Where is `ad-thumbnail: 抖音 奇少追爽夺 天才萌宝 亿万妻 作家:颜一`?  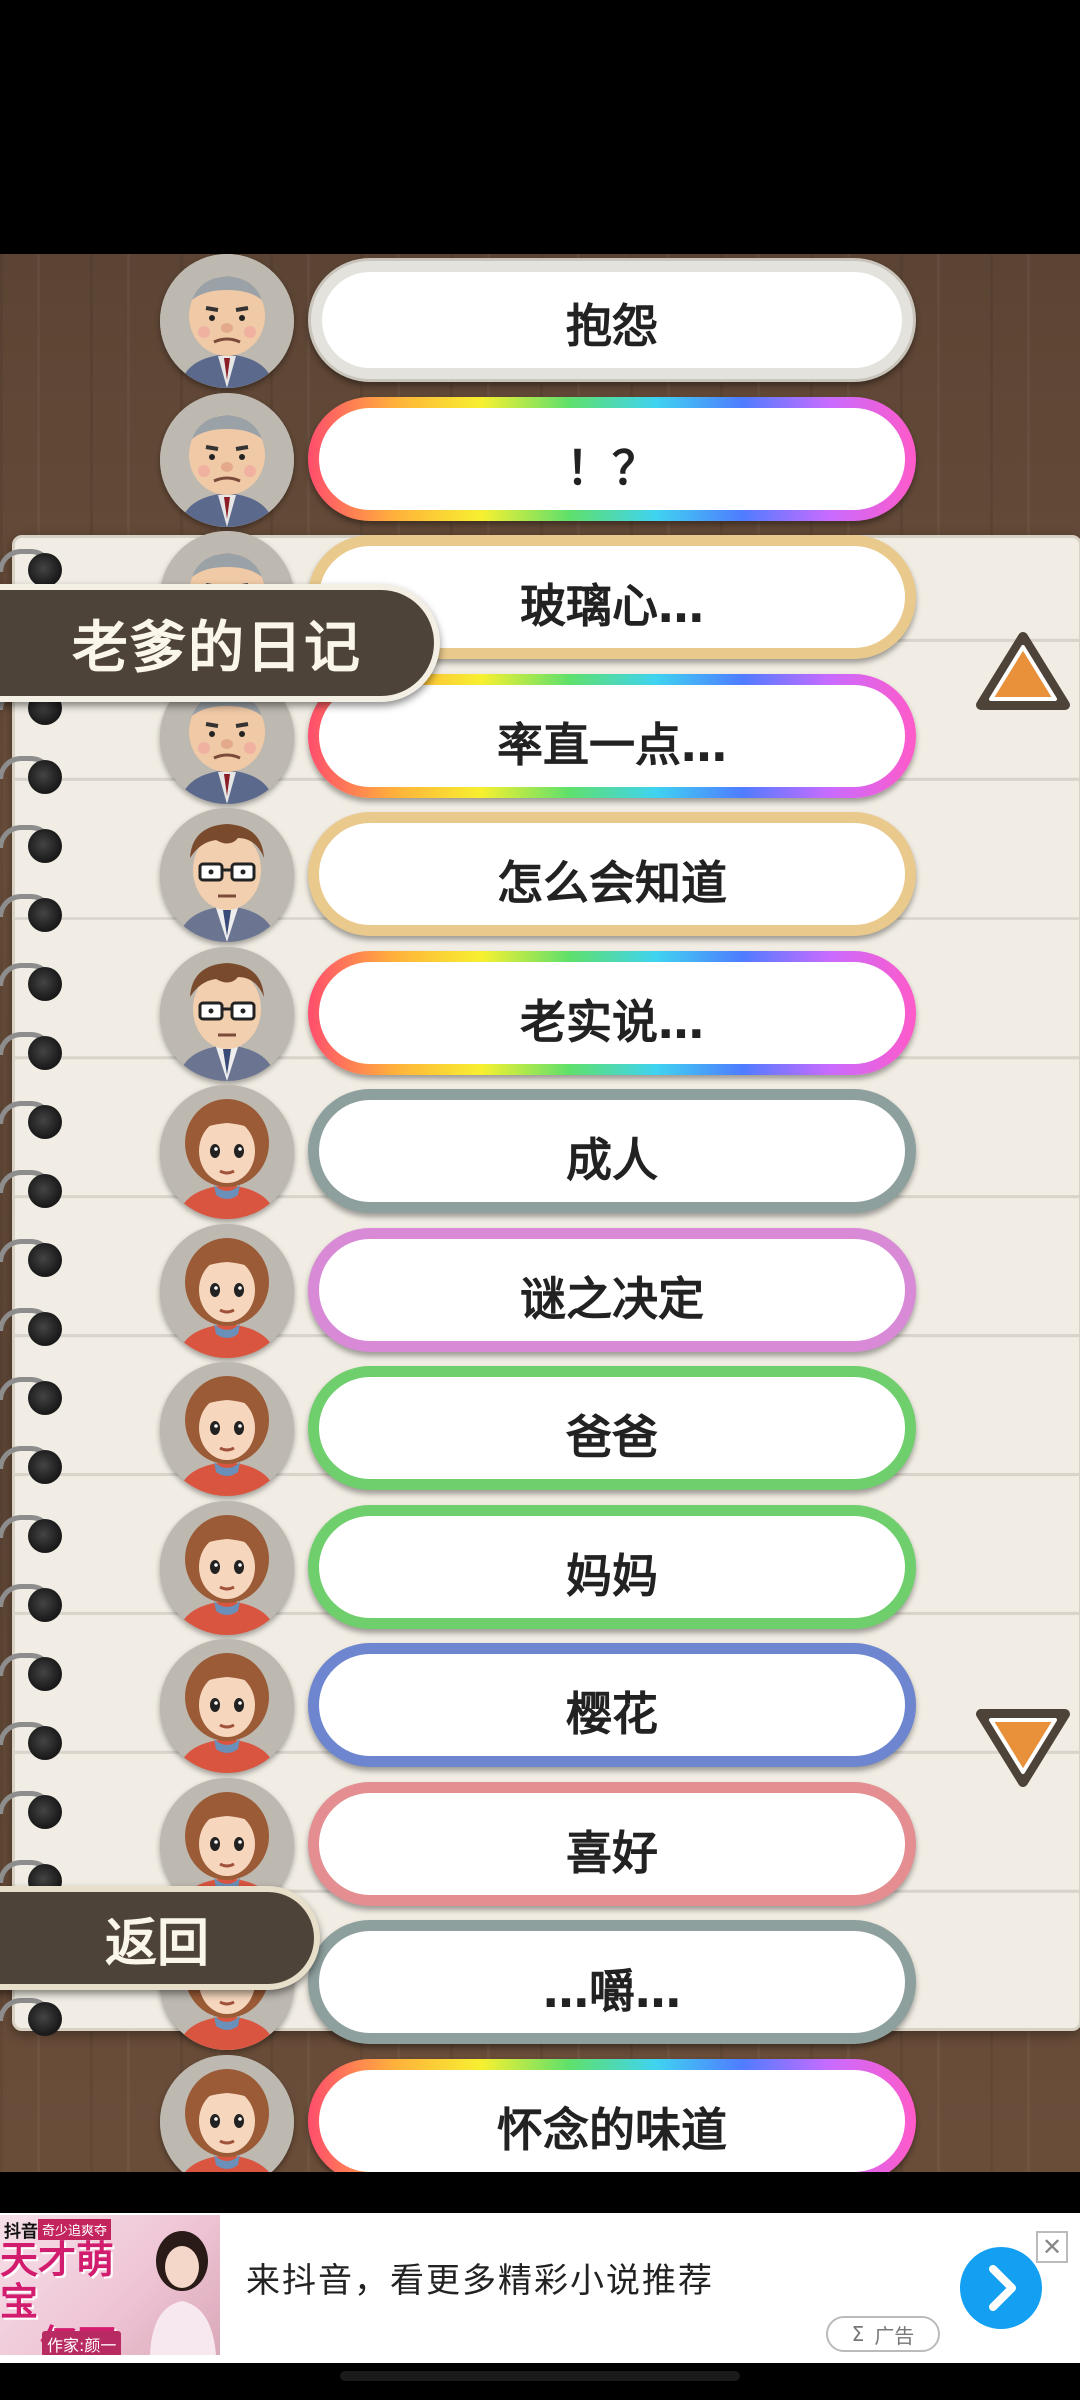 ad-thumbnail: 抖音 奇少追爽夺 天才萌宝 亿万妻 作家:颜一 is located at coordinates (110, 2285).